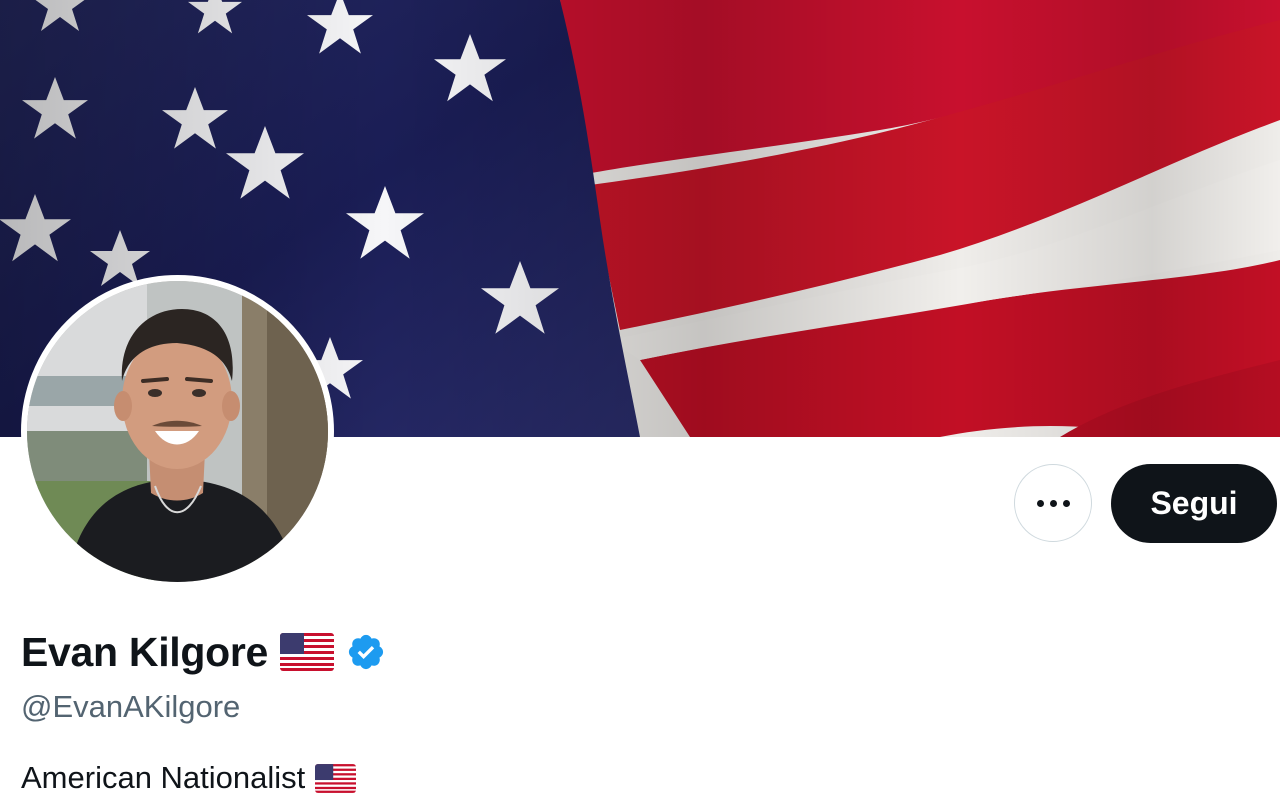  I want to click on profile-avatar, so click(177, 431).